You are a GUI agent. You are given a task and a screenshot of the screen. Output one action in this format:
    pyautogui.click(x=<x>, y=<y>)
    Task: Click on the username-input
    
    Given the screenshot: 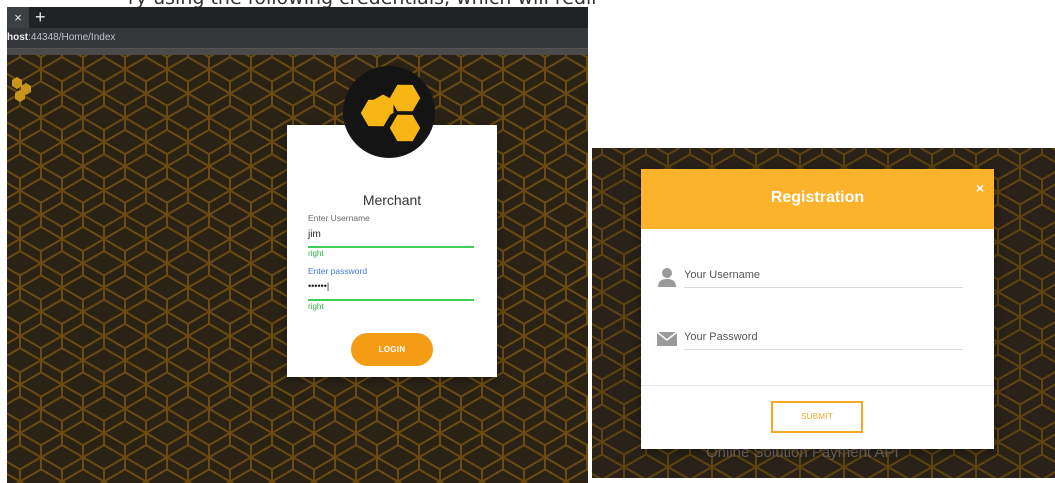 What is the action you would take?
    pyautogui.click(x=823, y=275)
    